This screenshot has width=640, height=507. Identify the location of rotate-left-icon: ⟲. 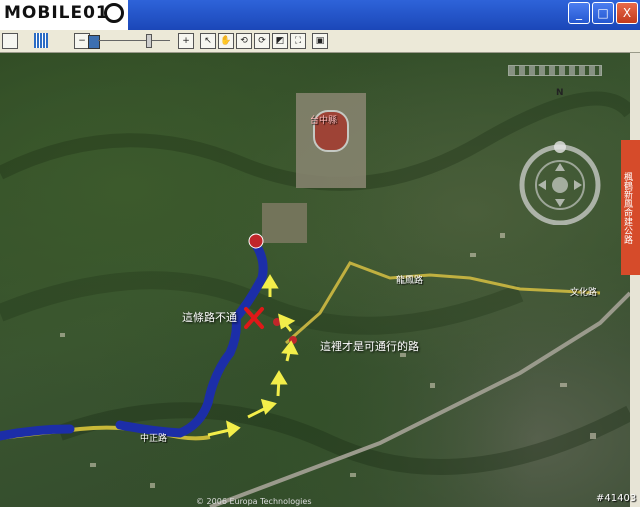
(244, 41).